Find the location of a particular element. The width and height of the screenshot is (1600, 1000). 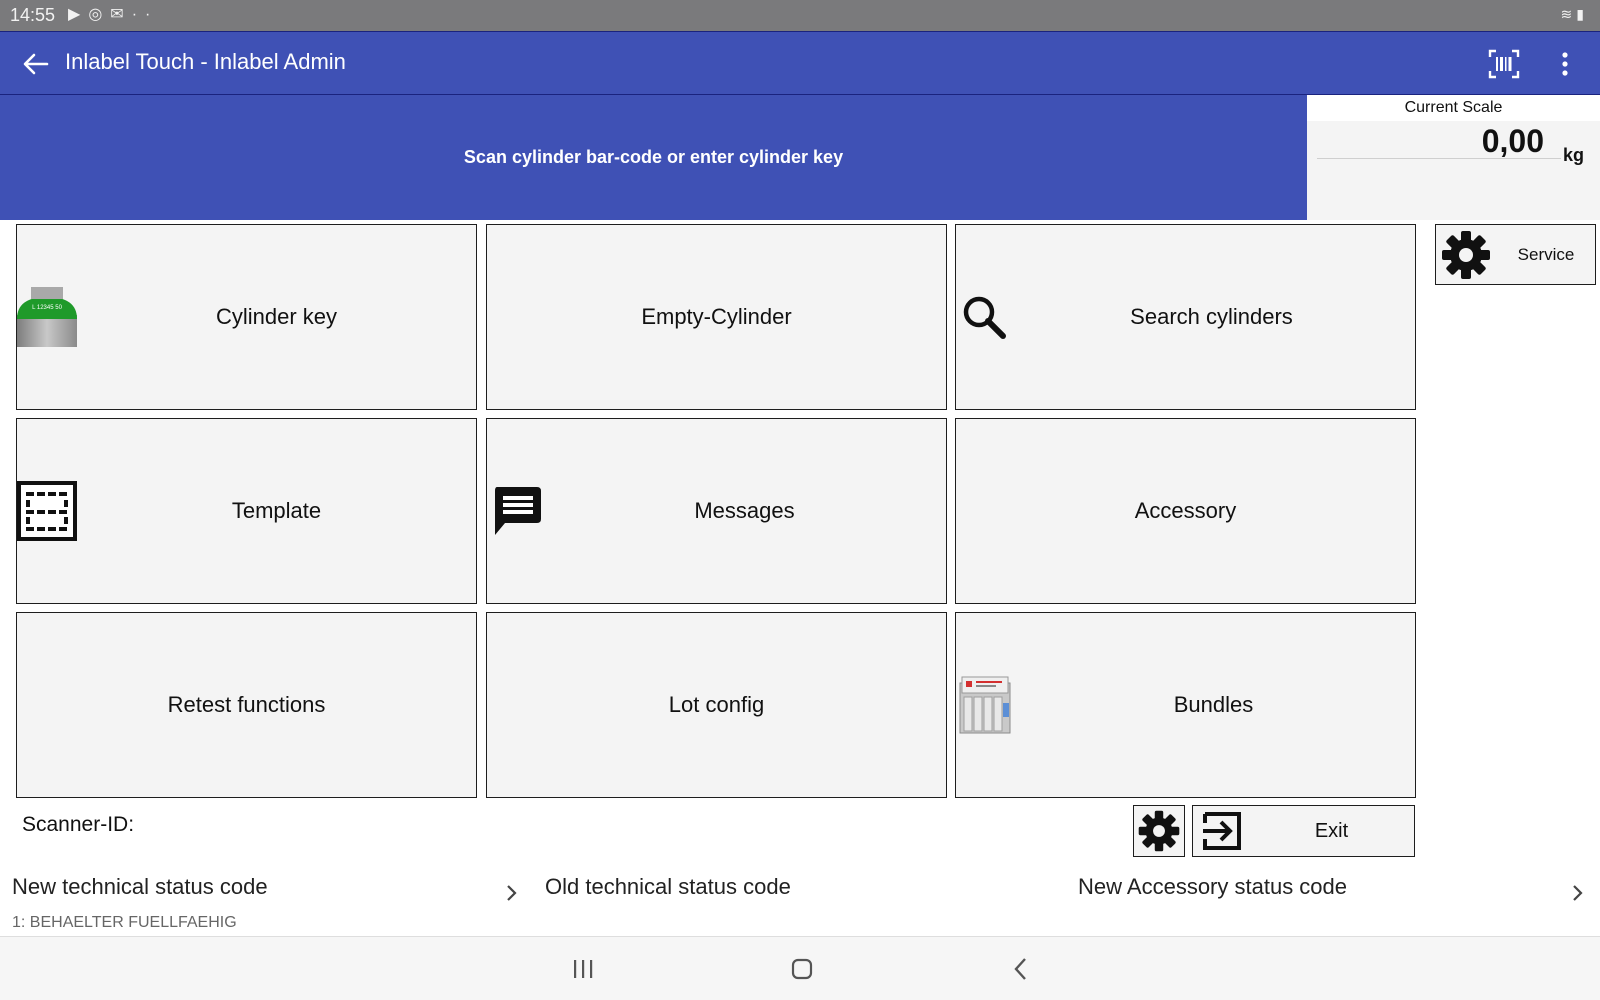

search-icon is located at coordinates (984, 317).